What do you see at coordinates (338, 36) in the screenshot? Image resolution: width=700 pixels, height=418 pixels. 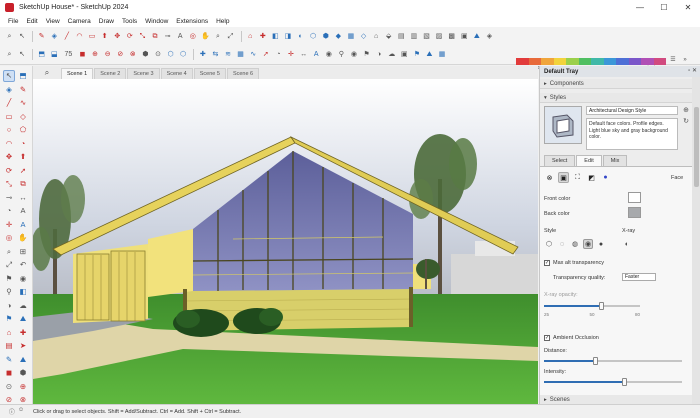 I see `shaded-icon: ◆` at bounding box center [338, 36].